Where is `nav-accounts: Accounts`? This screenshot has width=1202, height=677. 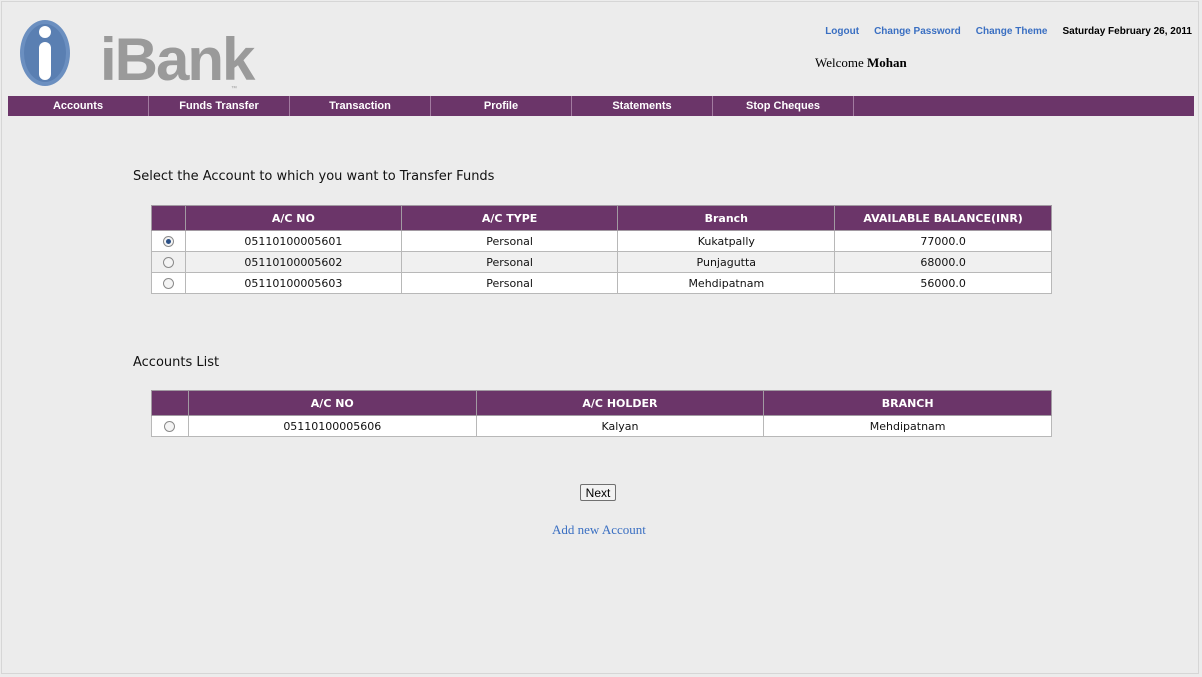 nav-accounts: Accounts is located at coordinates (78, 106).